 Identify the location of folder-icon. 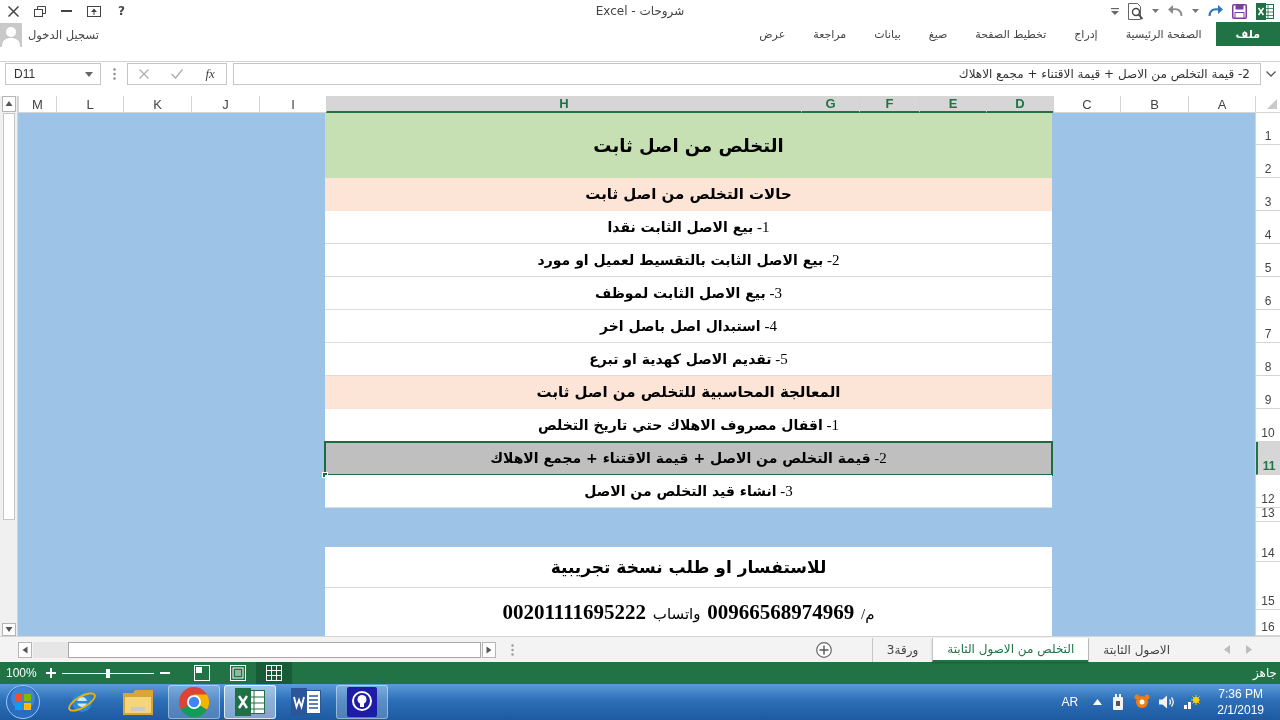
(138, 702).